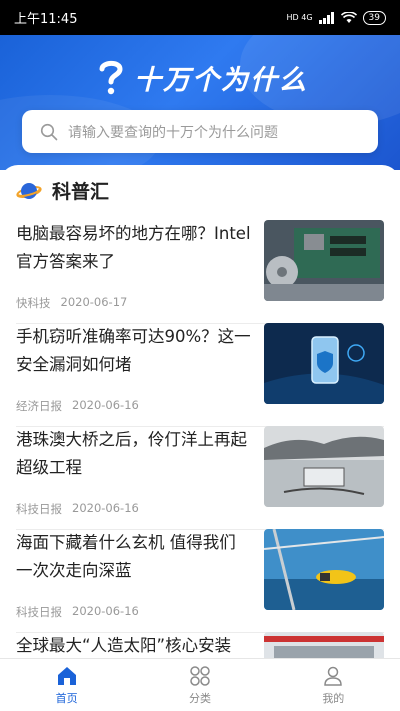 The width and height of the screenshot is (400, 711). What do you see at coordinates (374, 17) in the screenshot?
I see `battery-indicator: 39` at bounding box center [374, 17].